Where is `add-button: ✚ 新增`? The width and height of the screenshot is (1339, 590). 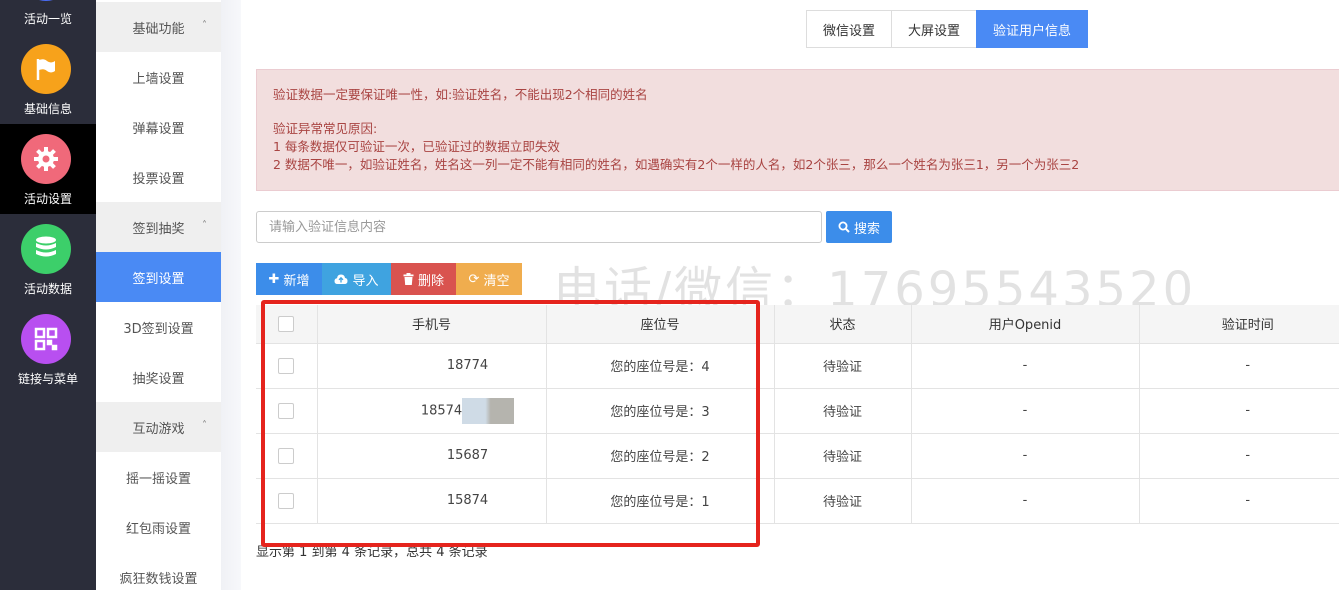
add-button: ✚ 新增 is located at coordinates (289, 279).